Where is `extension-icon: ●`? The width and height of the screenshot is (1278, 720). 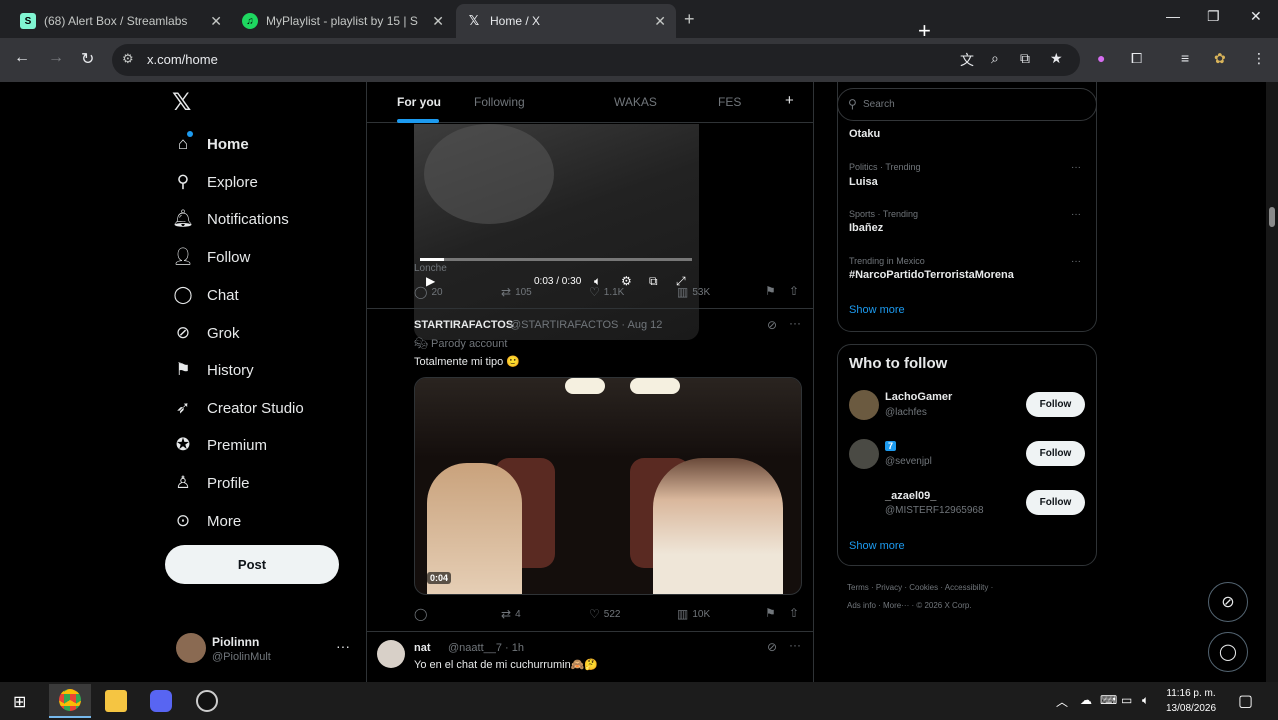 extension-icon: ● is located at coordinates (1101, 58).